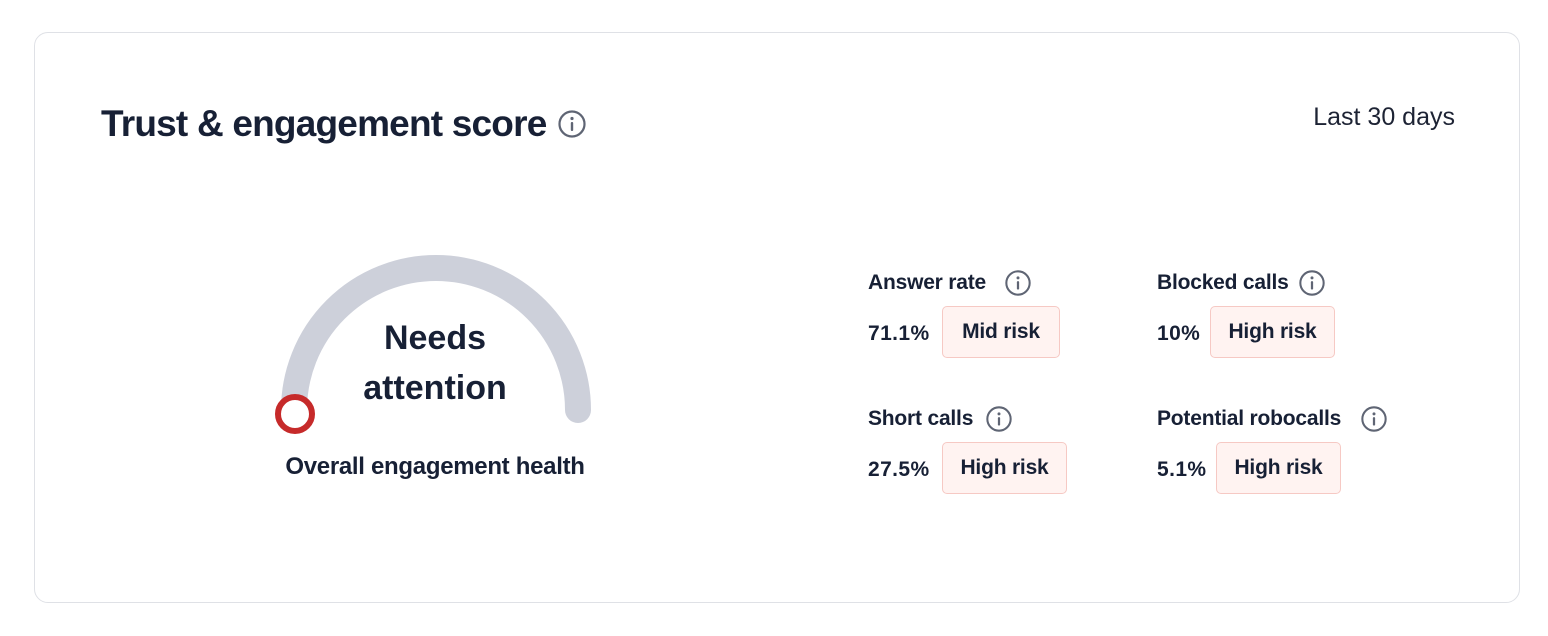 Image resolution: width=1548 pixels, height=636 pixels. Describe the element at coordinates (435, 338) in the screenshot. I see `gauge-status-line1: Needs` at that location.